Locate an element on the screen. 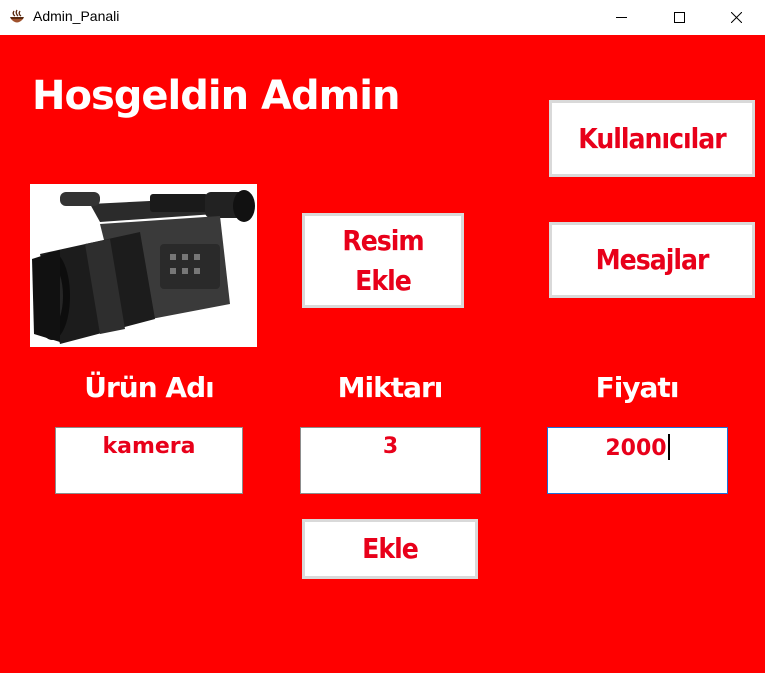 This screenshot has height=673, width=765. minimize-button is located at coordinates (621, 17).